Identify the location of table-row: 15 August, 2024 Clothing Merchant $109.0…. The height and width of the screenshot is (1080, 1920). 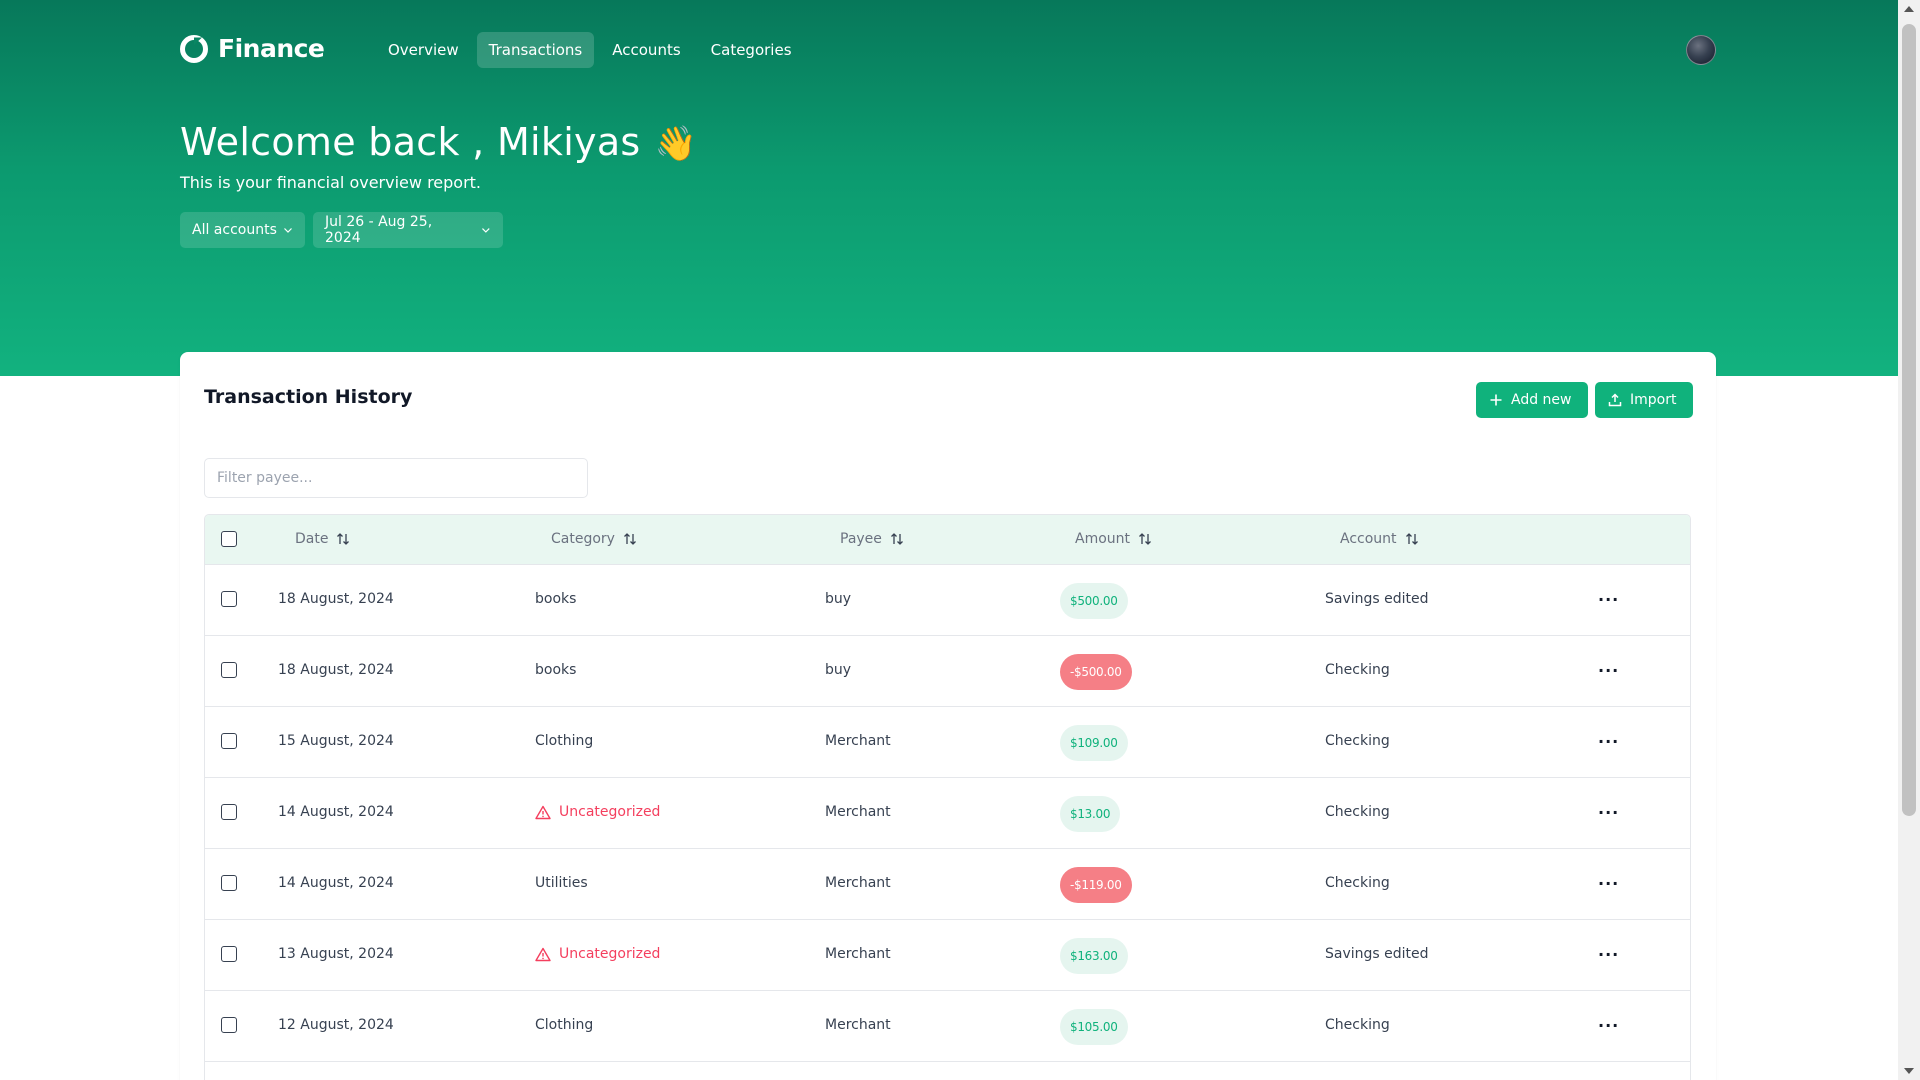
(947, 742).